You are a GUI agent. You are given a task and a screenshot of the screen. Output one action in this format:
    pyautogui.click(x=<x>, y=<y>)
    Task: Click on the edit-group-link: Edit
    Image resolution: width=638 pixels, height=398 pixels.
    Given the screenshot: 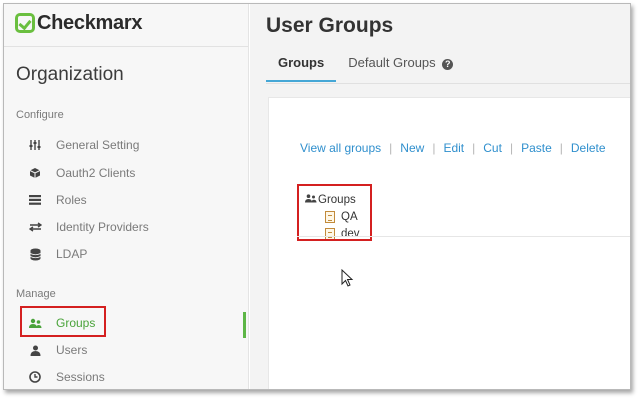 What is the action you would take?
    pyautogui.click(x=453, y=148)
    